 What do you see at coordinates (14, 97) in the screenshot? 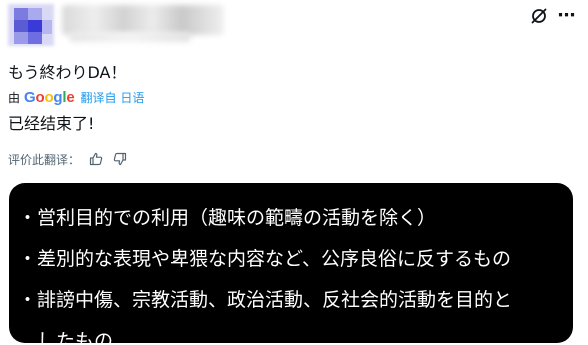
I see `translate-by-label: 由` at bounding box center [14, 97].